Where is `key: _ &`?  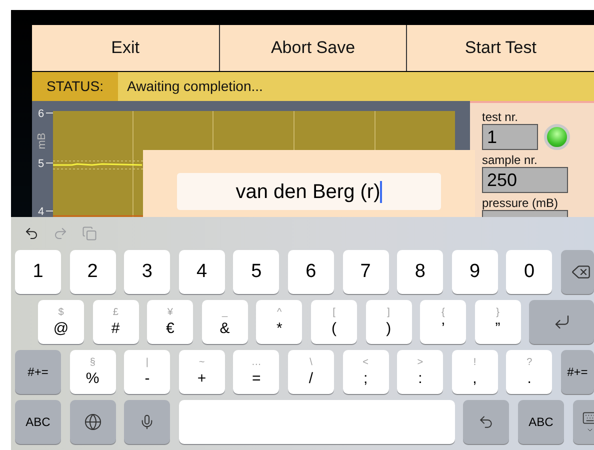 key: _ & is located at coordinates (225, 322).